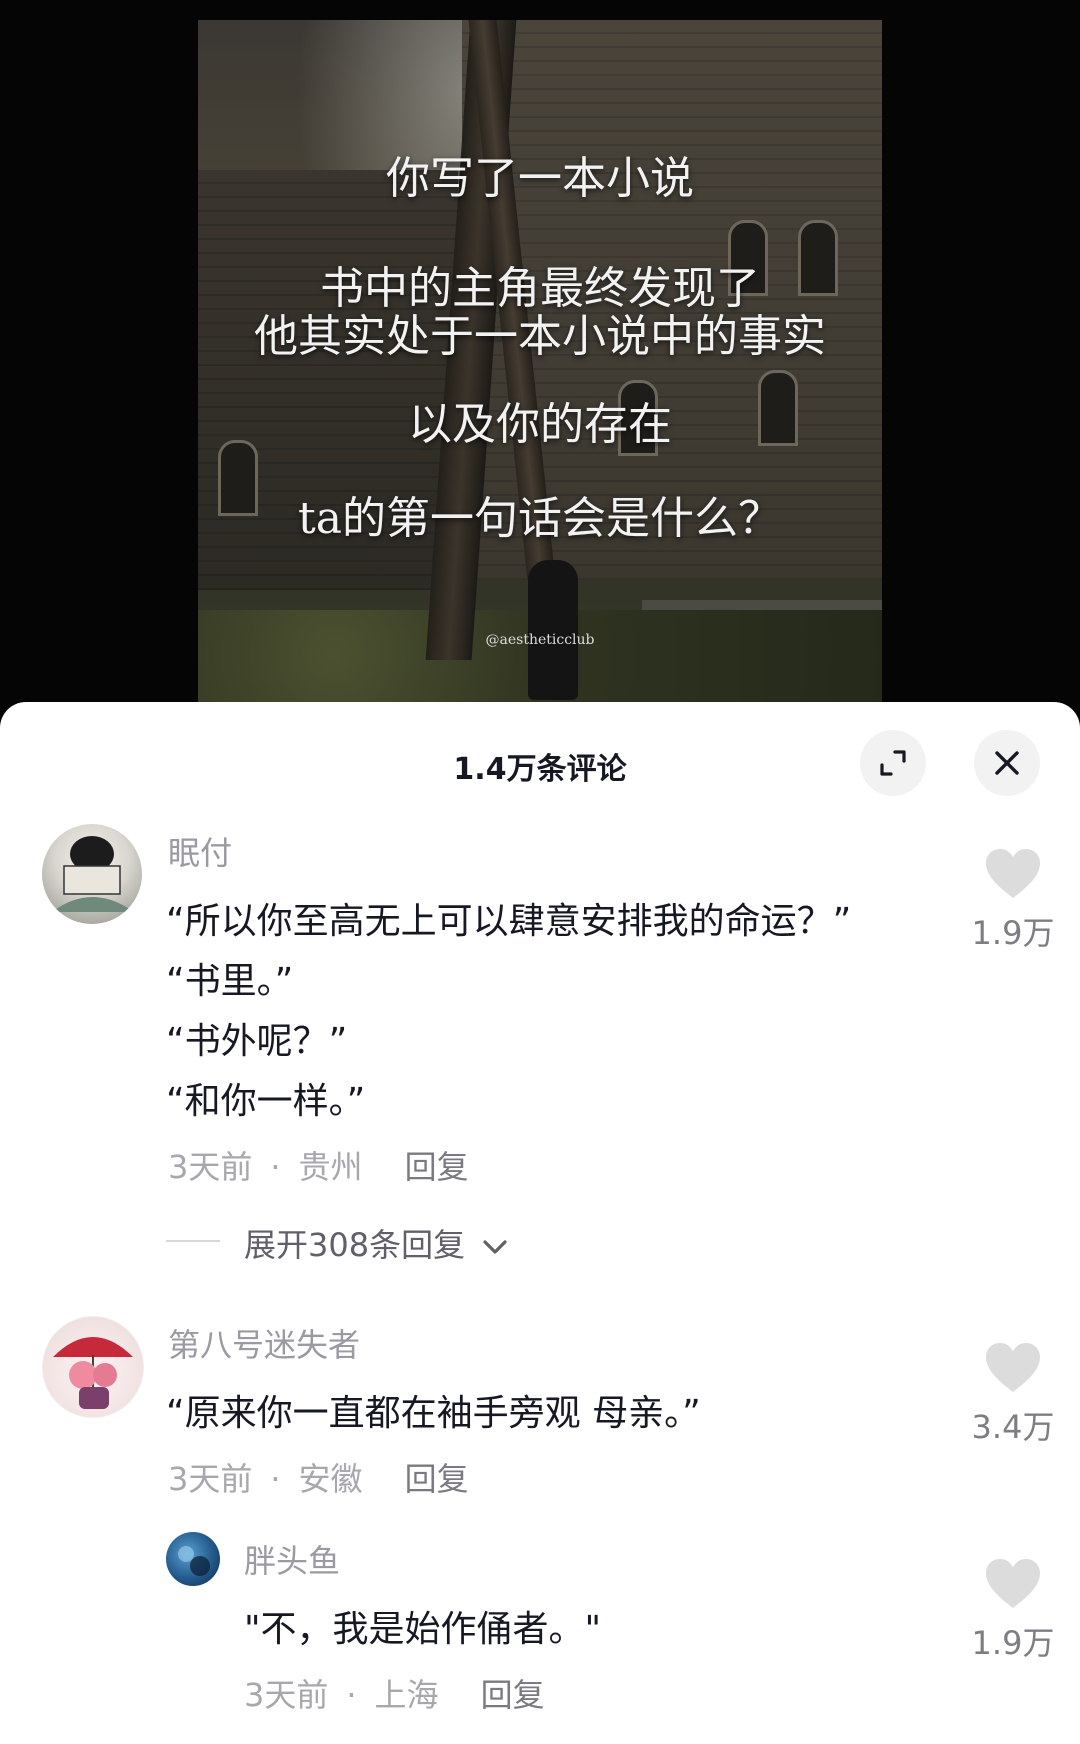  I want to click on expand-replies-label: 展开308条回复, so click(355, 1245).